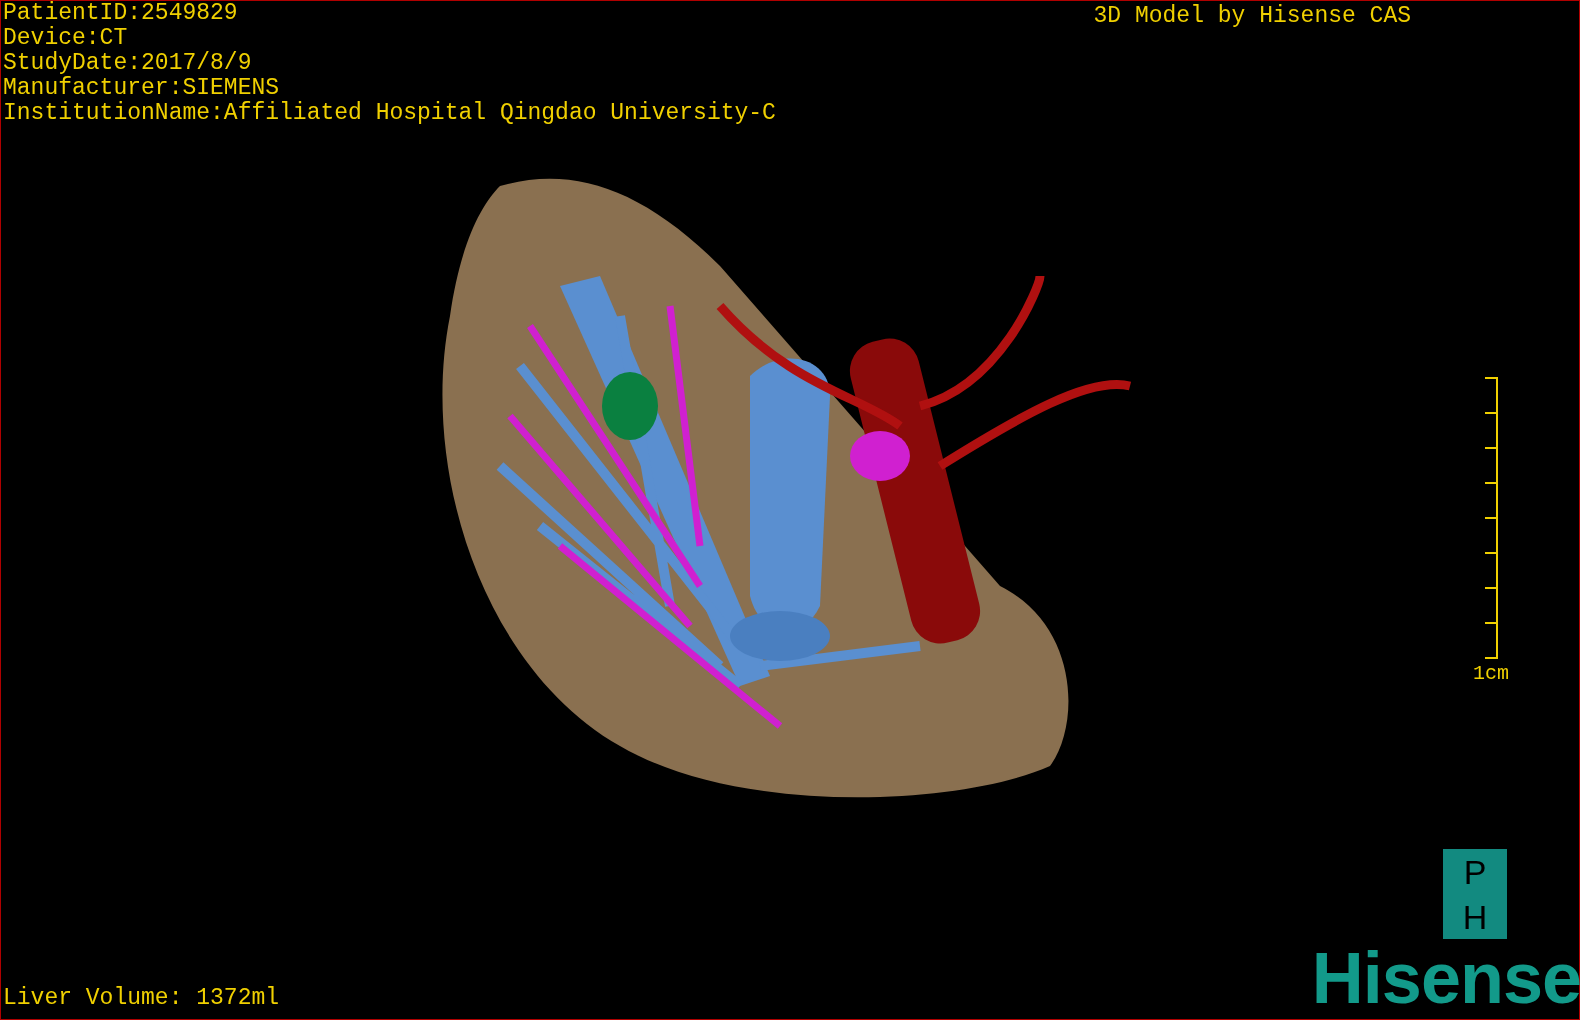 The image size is (1580, 1020). What do you see at coordinates (66, 38) in the screenshot?
I see `info-line: Device:CT` at bounding box center [66, 38].